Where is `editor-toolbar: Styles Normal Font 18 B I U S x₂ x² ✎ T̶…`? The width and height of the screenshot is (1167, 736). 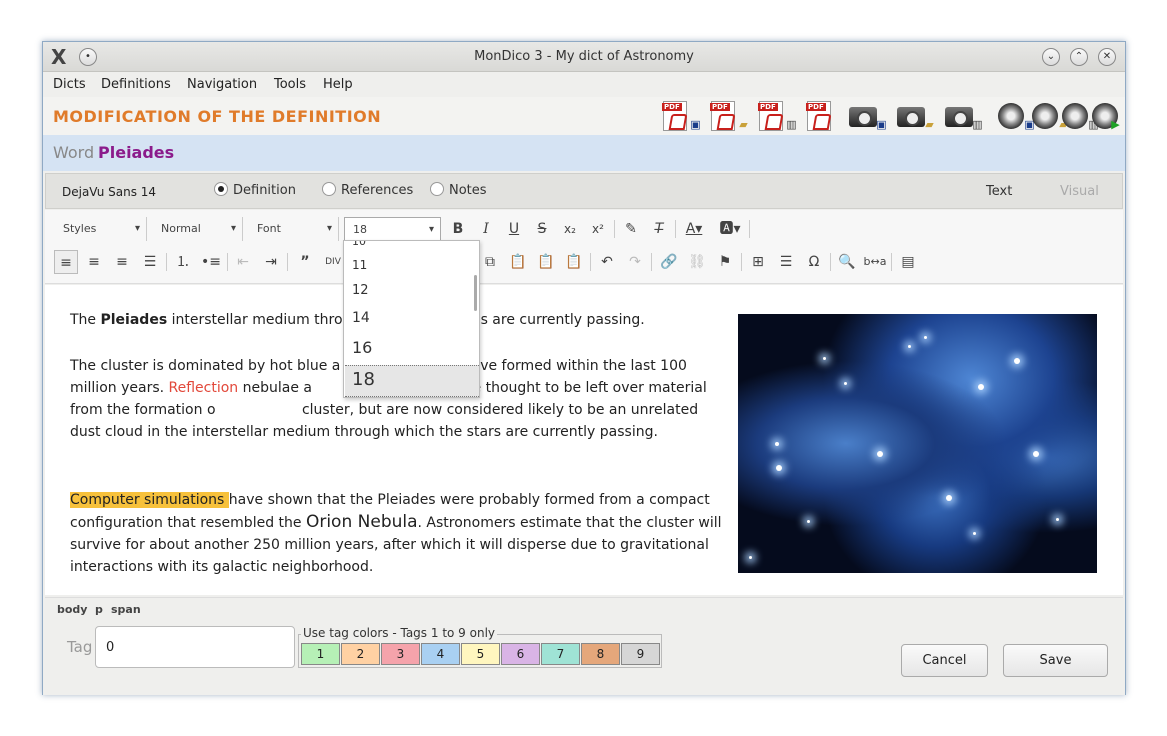
editor-toolbar: Styles Normal Font 18 B I U S x₂ x² ✎ T̶… is located at coordinates (584, 247).